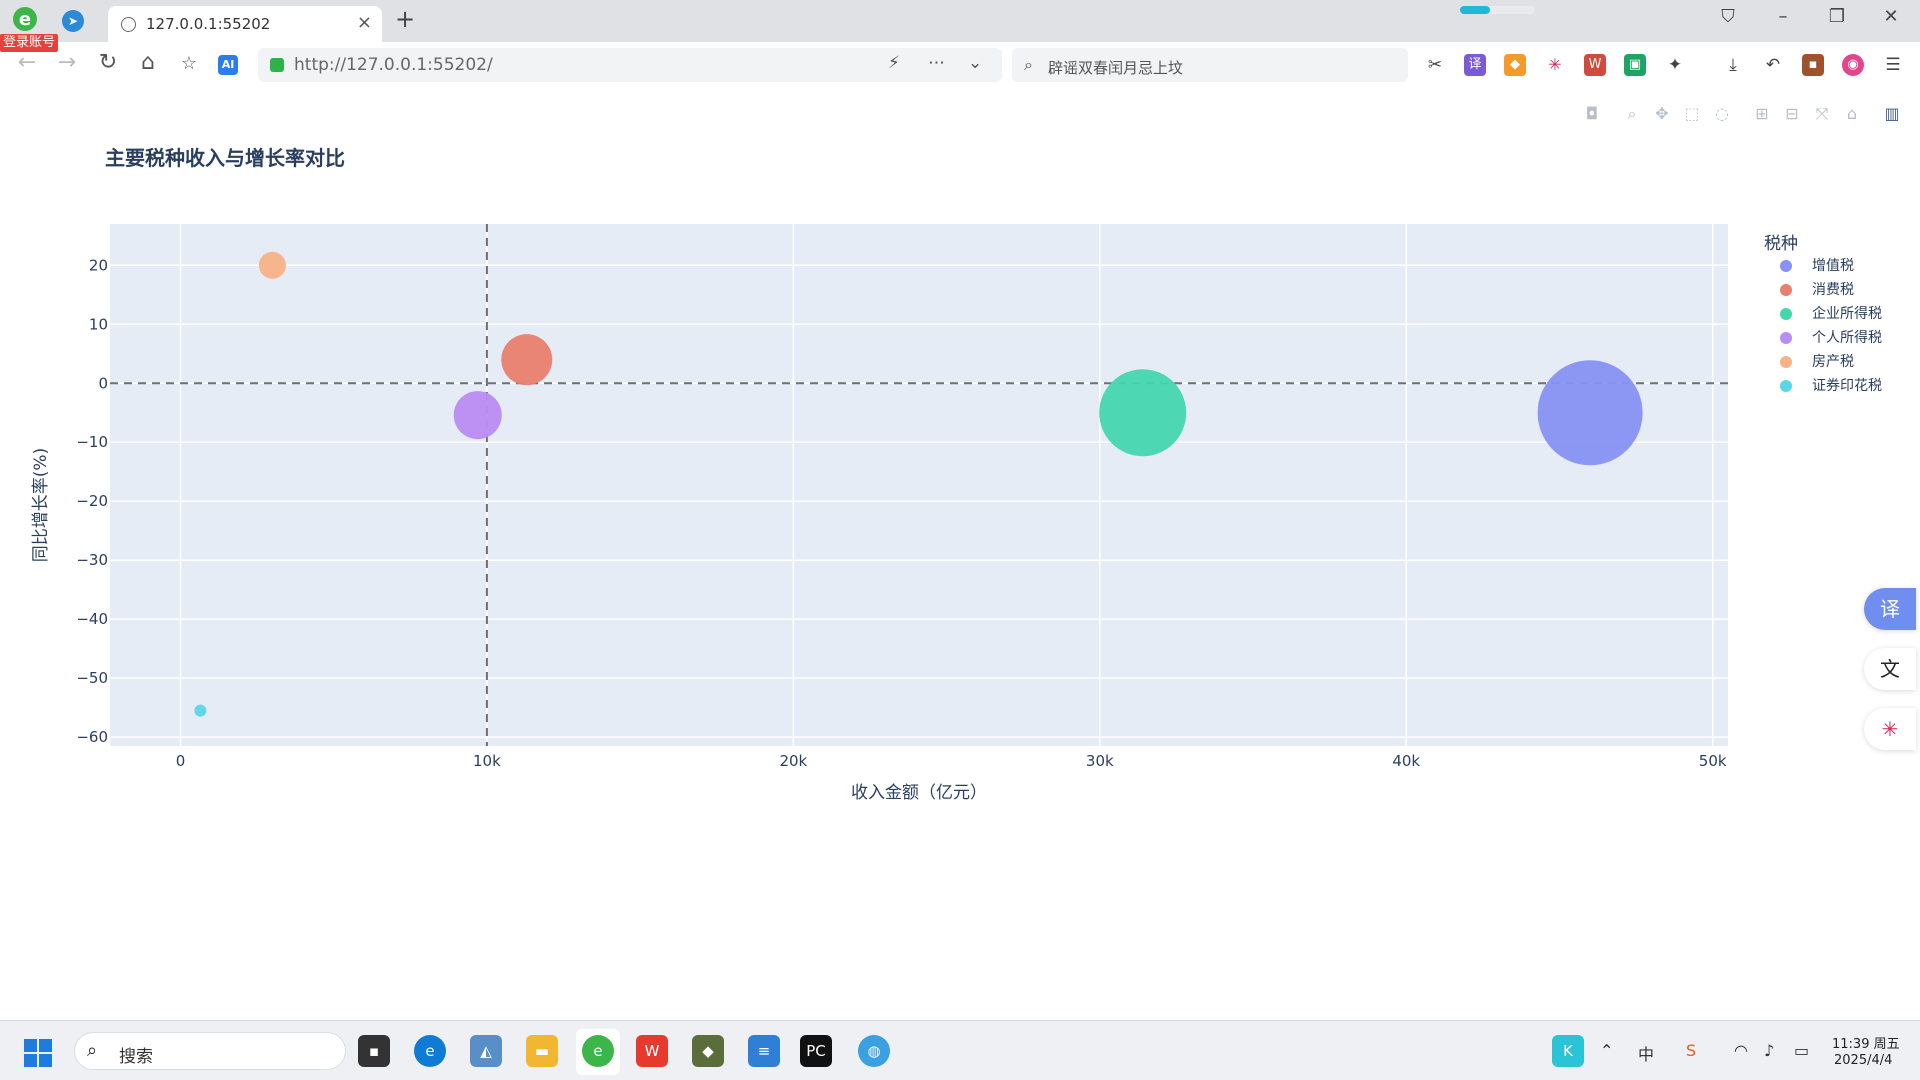 This screenshot has width=1920, height=1080. Describe the element at coordinates (486, 1051) in the screenshot. I see `photos-icon: ◭` at that location.